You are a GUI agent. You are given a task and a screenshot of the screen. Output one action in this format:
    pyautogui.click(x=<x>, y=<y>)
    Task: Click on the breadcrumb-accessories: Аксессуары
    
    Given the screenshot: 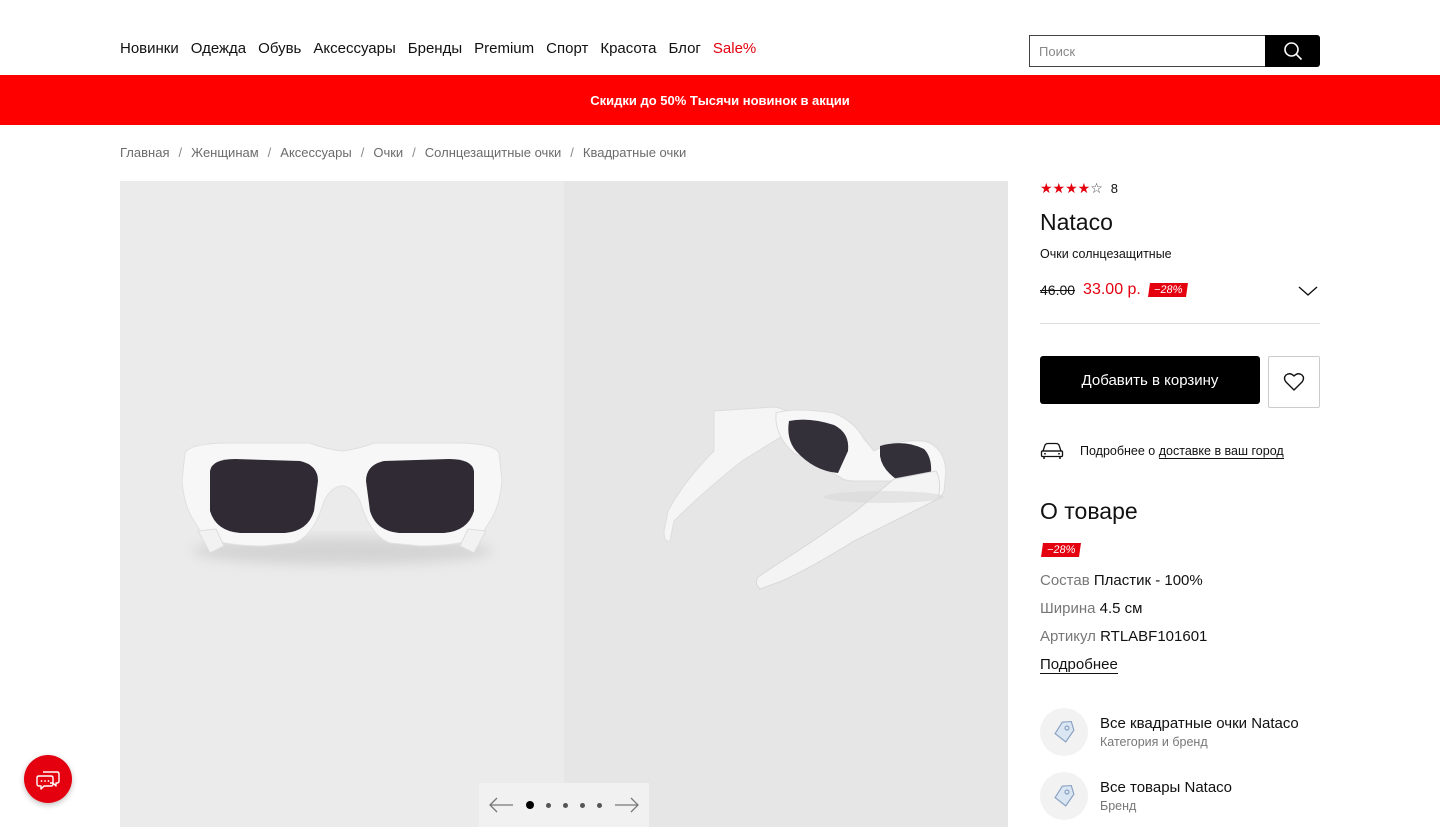 What is the action you would take?
    pyautogui.click(x=315, y=152)
    